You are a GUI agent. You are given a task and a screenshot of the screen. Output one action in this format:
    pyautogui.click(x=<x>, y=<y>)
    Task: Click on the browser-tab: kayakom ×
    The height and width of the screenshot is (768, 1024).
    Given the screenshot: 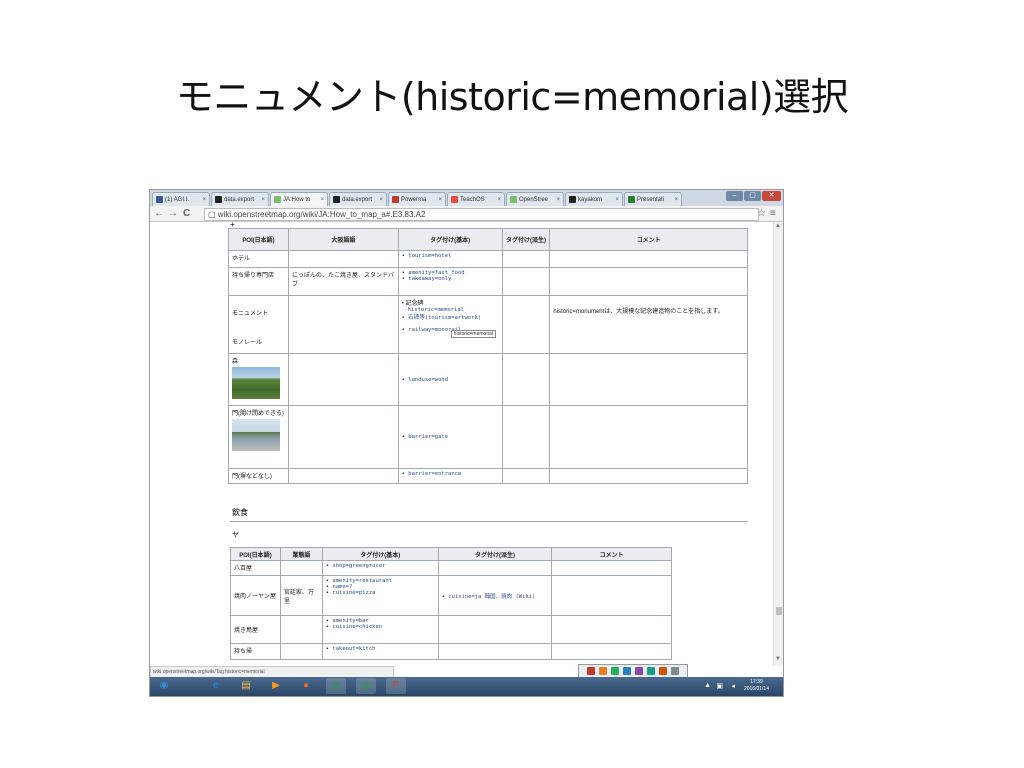 What is the action you would take?
    pyautogui.click(x=594, y=199)
    